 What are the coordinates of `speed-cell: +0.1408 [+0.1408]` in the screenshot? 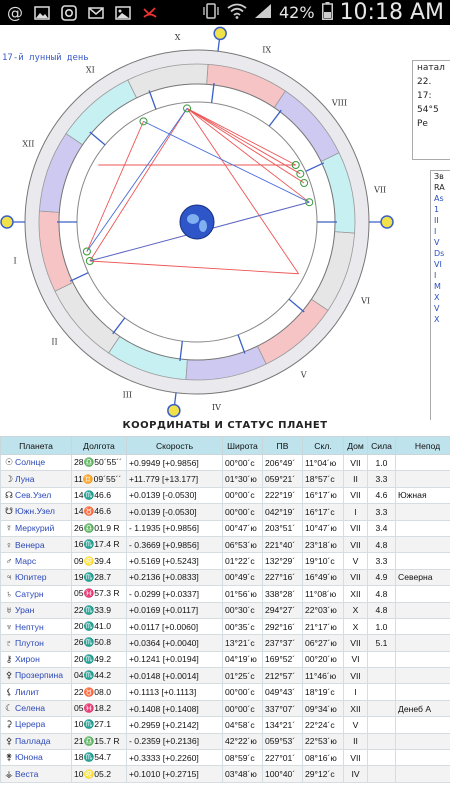 It's located at (174, 708).